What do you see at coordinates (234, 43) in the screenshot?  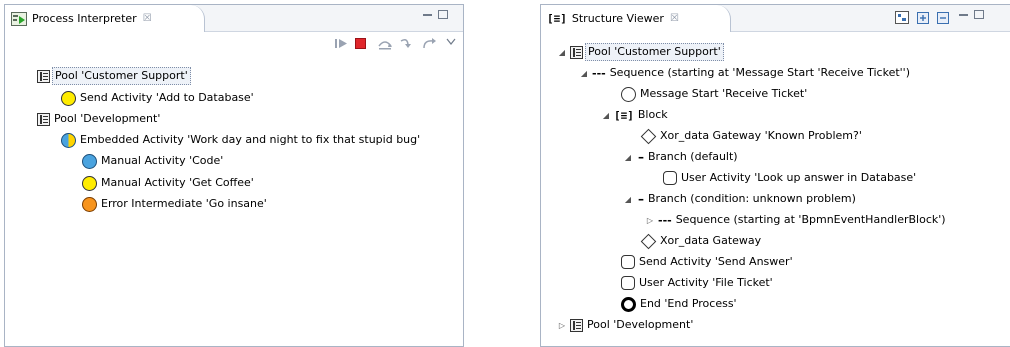 I see `interpreter-toolbar` at bounding box center [234, 43].